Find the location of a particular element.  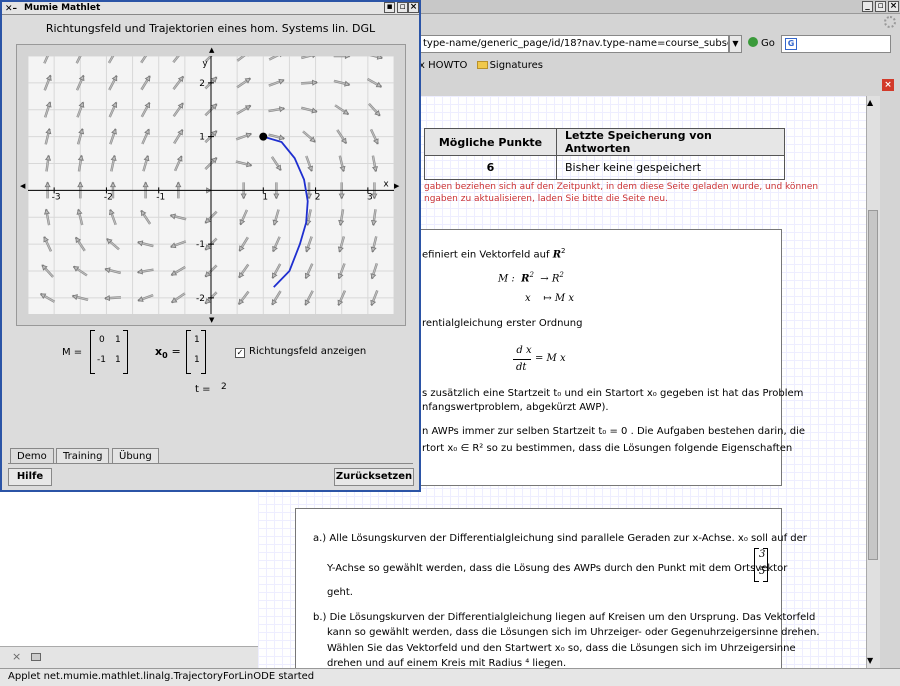

sidebar-window-icon is located at coordinates (36, 657).